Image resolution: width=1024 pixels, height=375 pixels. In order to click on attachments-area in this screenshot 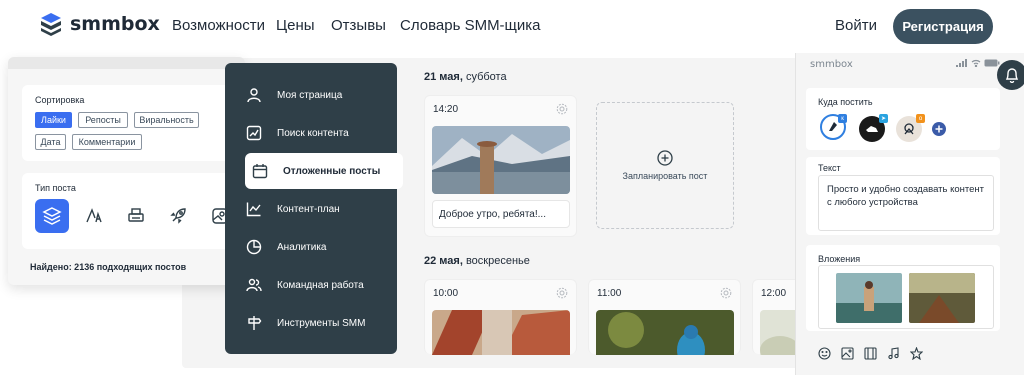, I will do `click(906, 297)`.